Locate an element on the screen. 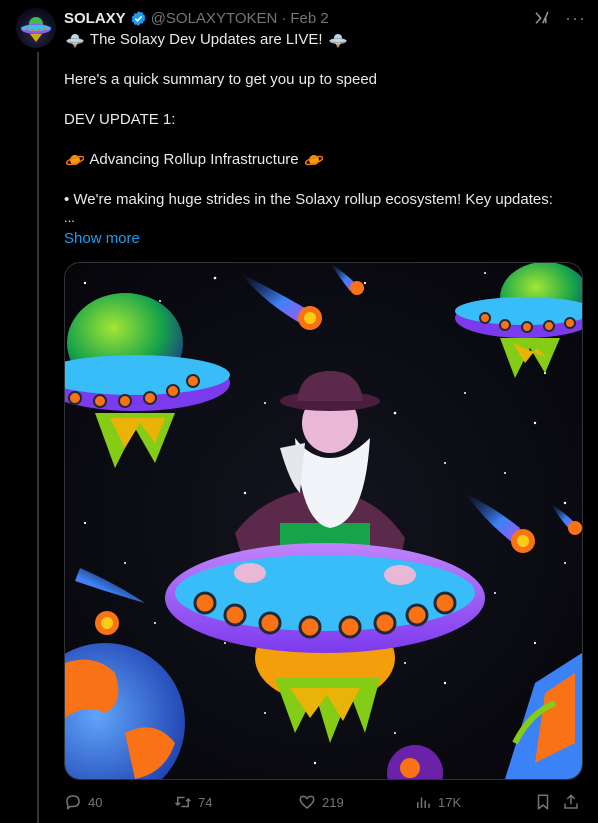  repost-icon is located at coordinates (183, 802).